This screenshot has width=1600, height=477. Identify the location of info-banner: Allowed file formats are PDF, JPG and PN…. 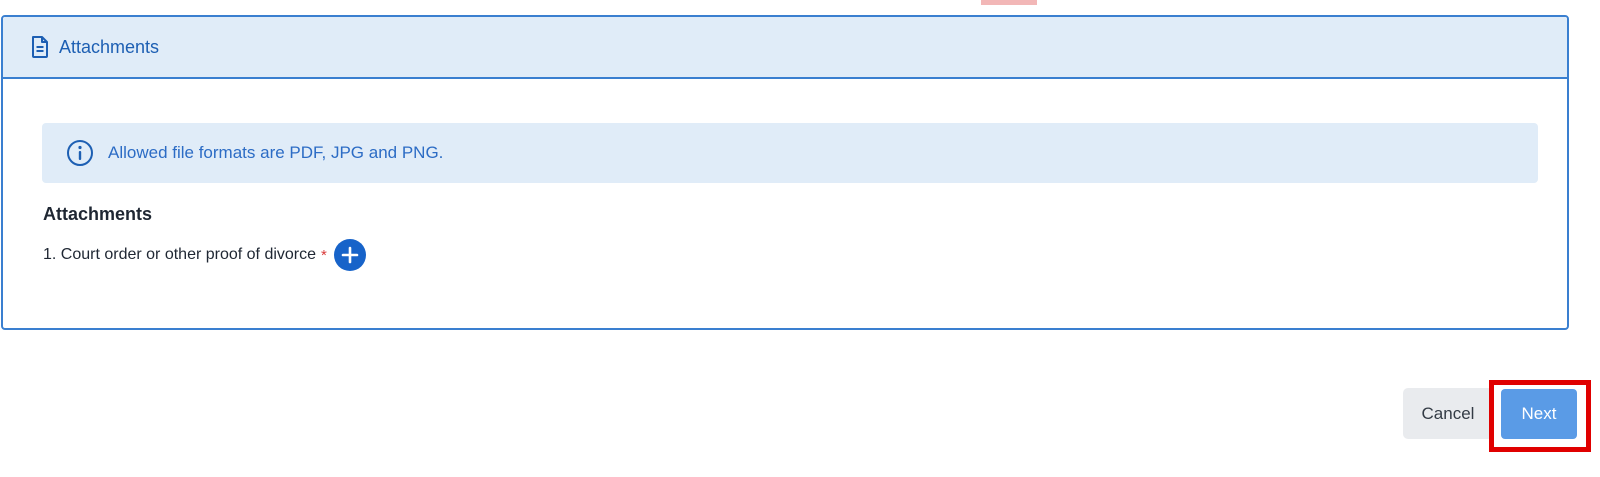
(790, 153).